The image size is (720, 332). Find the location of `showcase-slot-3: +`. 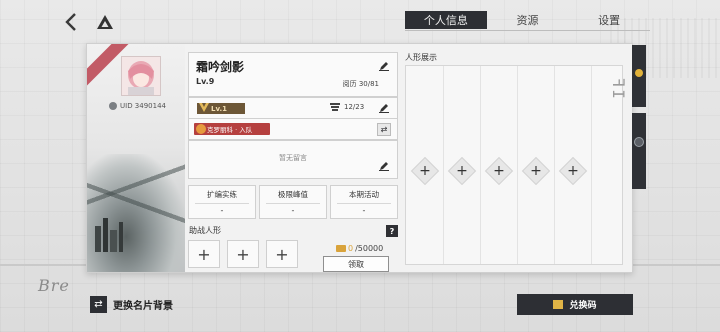

showcase-slot-3: + is located at coordinates (499, 171).